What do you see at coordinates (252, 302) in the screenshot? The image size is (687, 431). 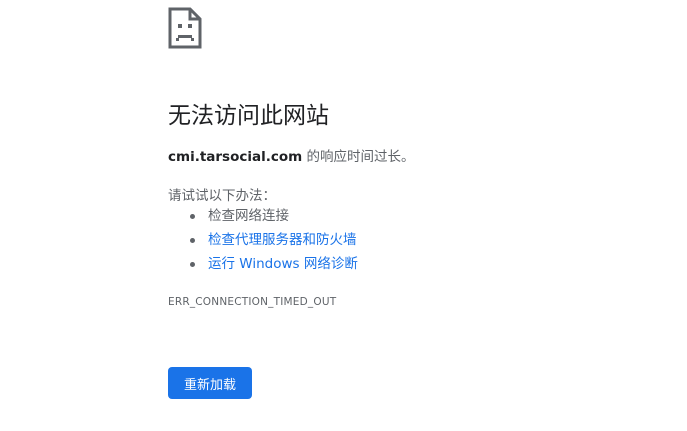 I see `error-code: ERR_CONNECTION_TIMED_OUT` at bounding box center [252, 302].